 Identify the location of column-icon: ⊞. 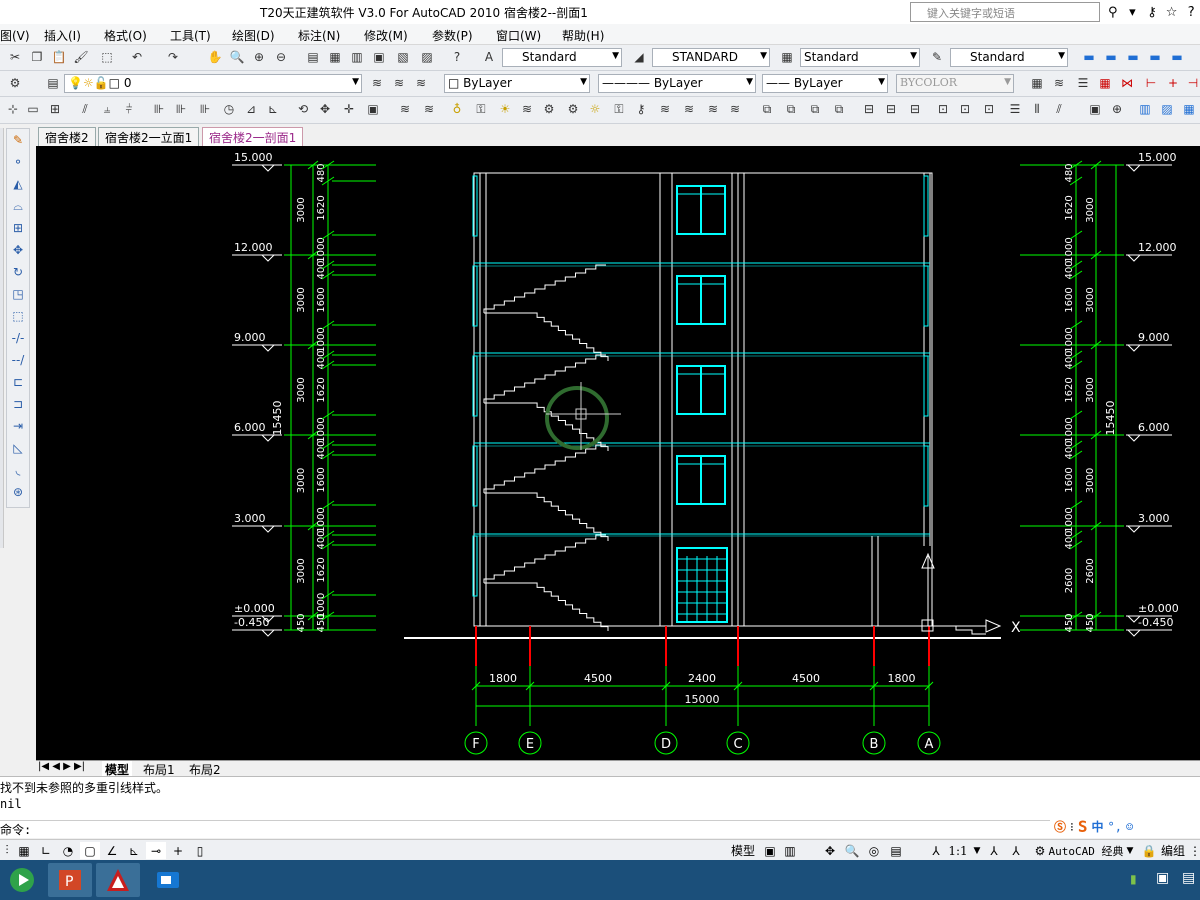
(55, 109).